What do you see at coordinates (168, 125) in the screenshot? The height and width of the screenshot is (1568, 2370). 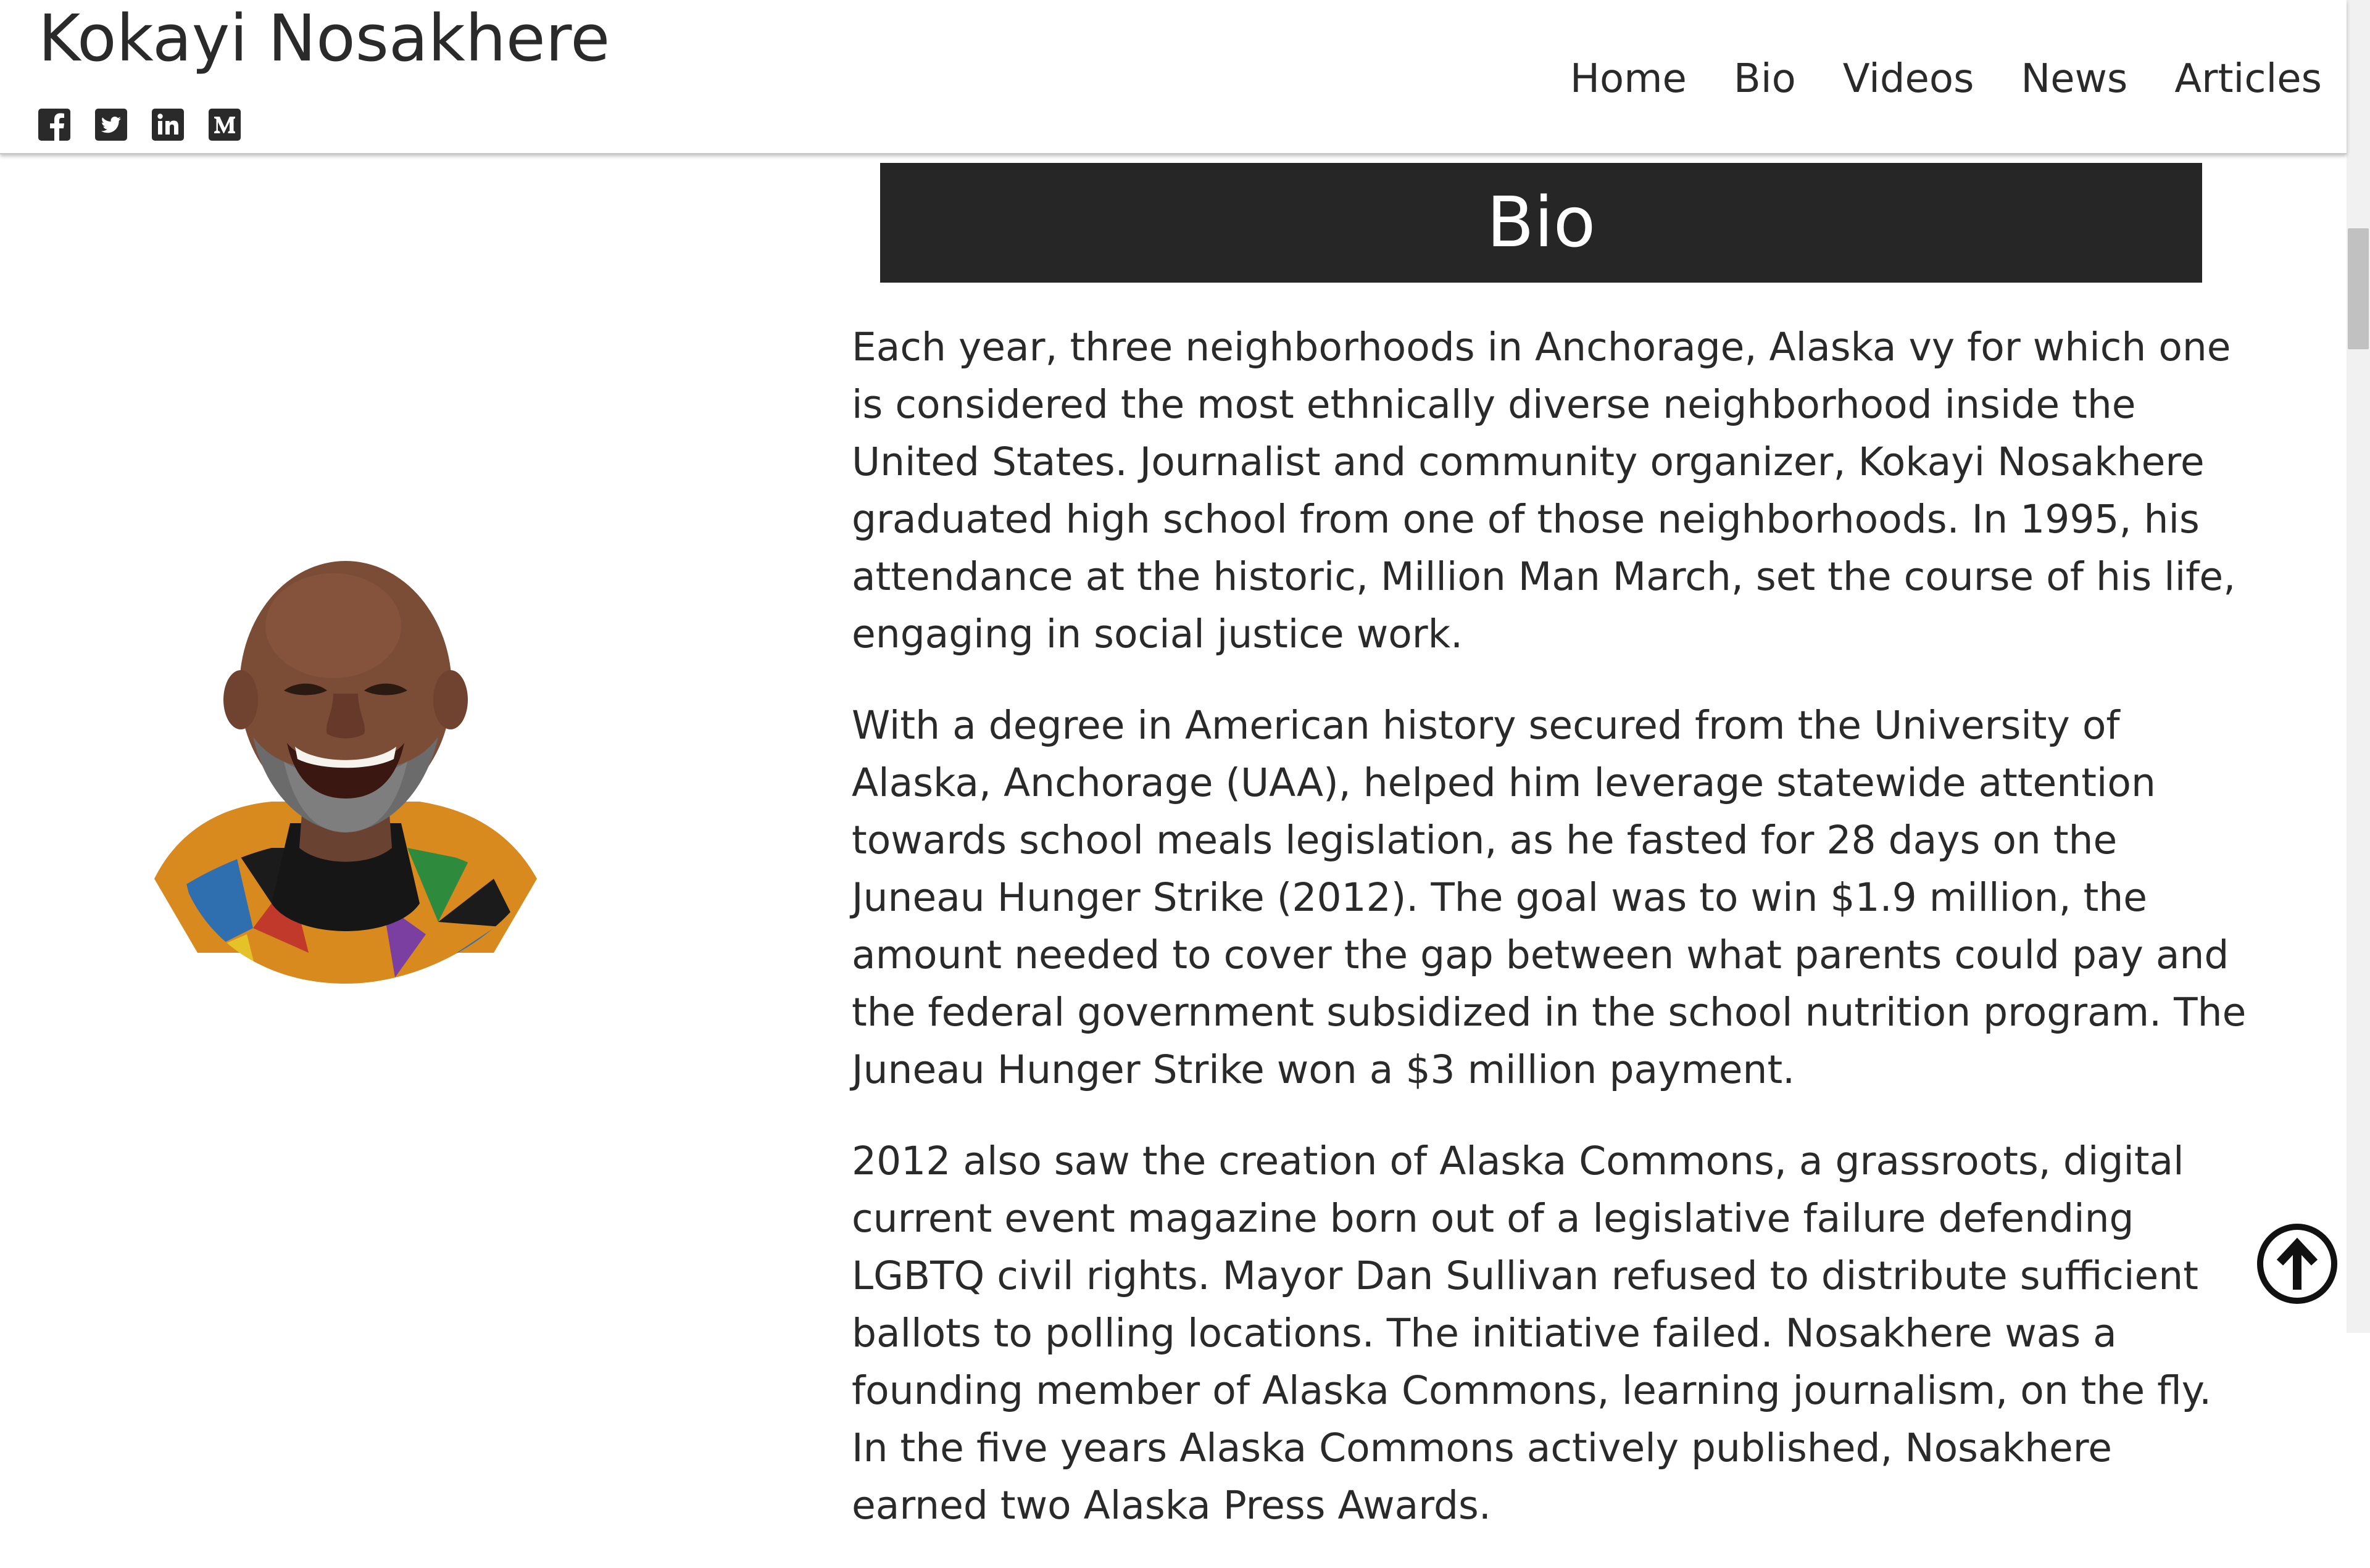 I see `linkedin-icon` at bounding box center [168, 125].